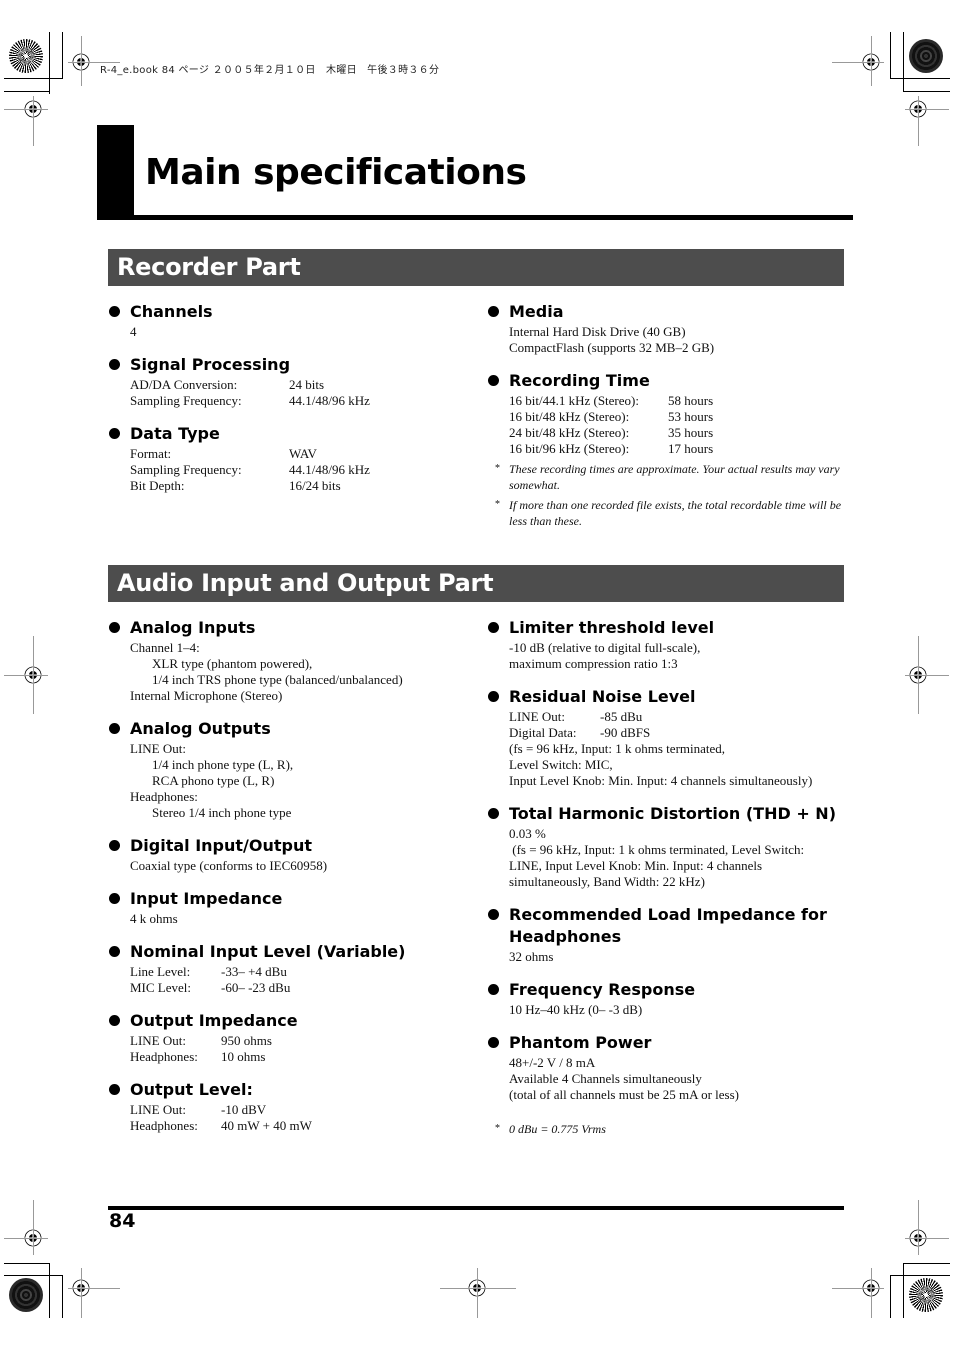  What do you see at coordinates (304, 972) in the screenshot?
I see `spec-row: Line Level: -33– +4 dBu` at bounding box center [304, 972].